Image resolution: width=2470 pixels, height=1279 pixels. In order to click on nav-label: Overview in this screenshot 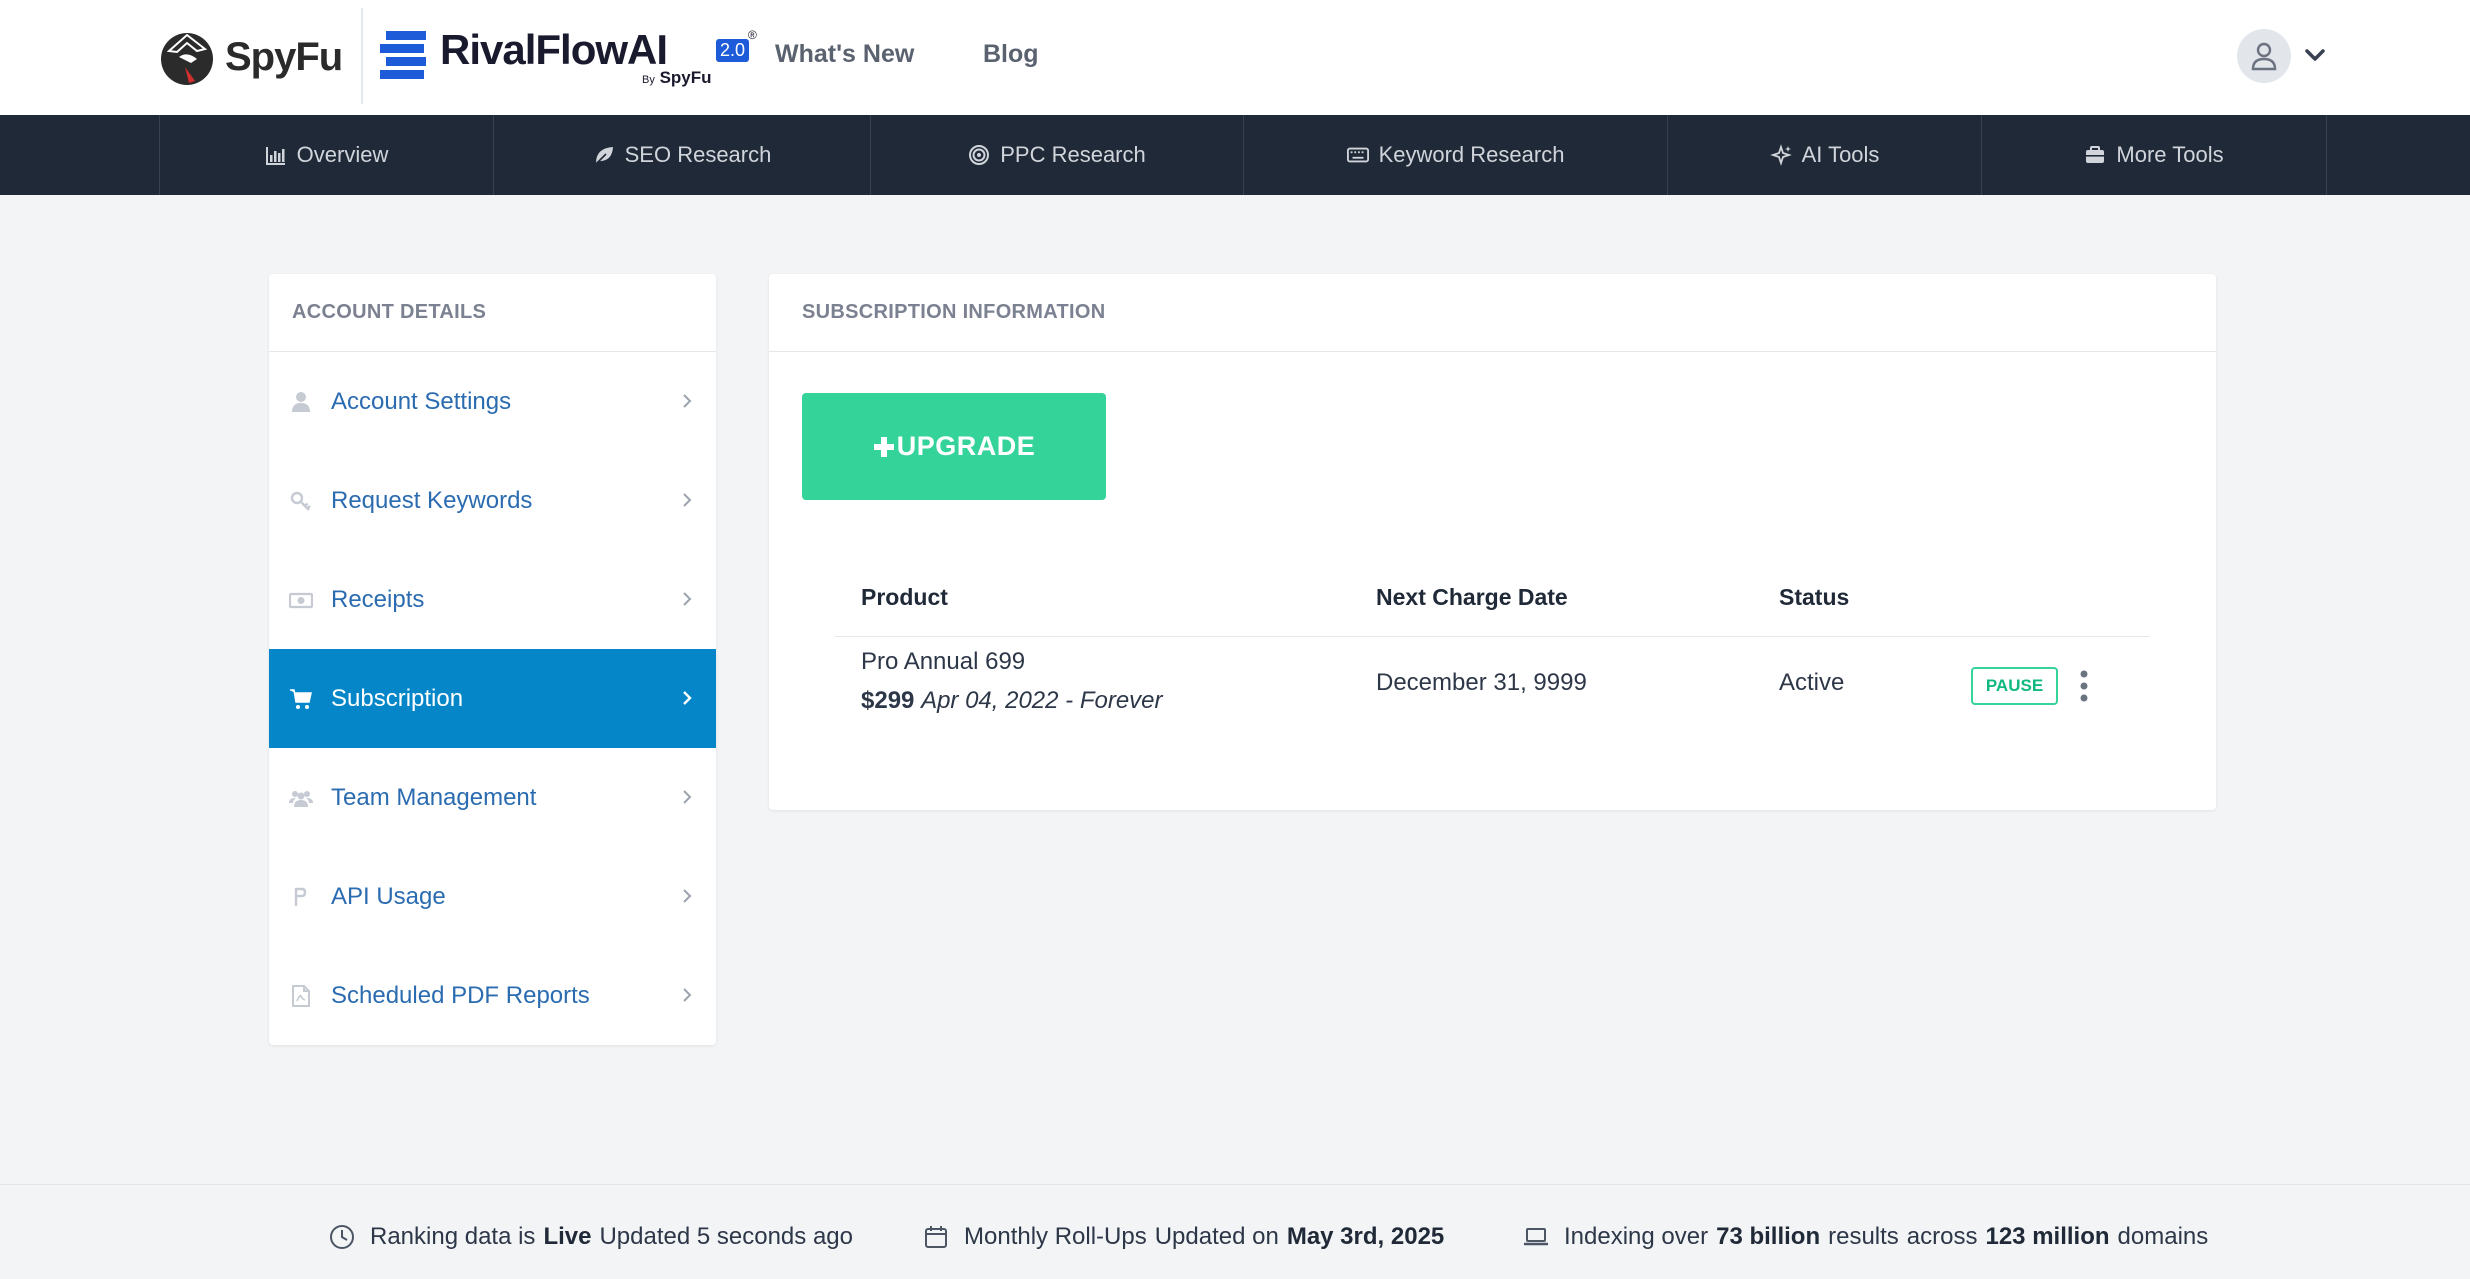, I will do `click(342, 154)`.